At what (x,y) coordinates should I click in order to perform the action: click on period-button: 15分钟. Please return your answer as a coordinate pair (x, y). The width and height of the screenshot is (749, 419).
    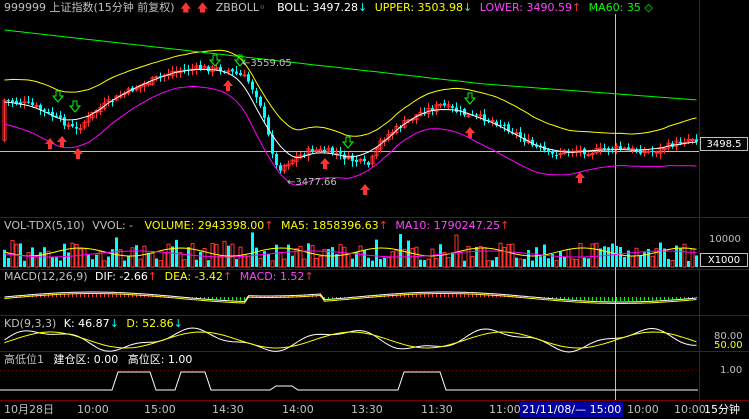
    Looking at the image, I should click on (722, 410).